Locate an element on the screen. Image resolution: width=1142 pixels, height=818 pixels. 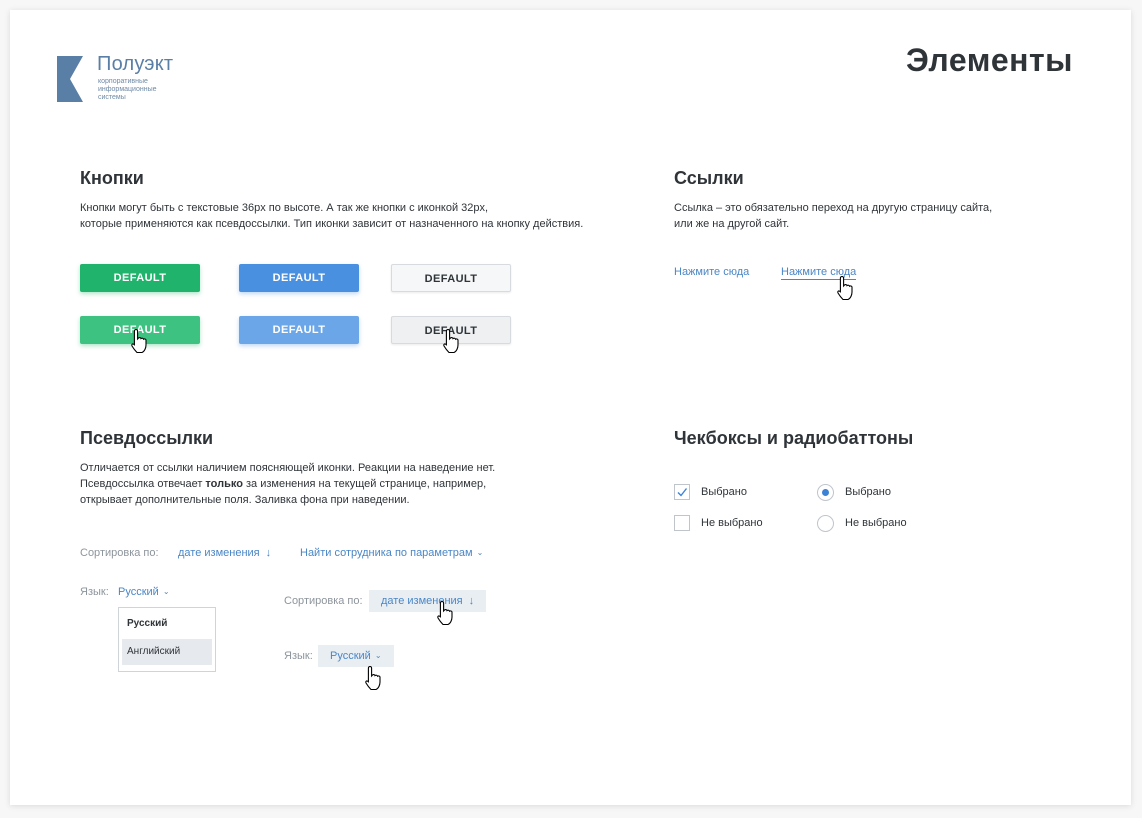
radio-checked-label: Выбрано is located at coordinates (868, 492).